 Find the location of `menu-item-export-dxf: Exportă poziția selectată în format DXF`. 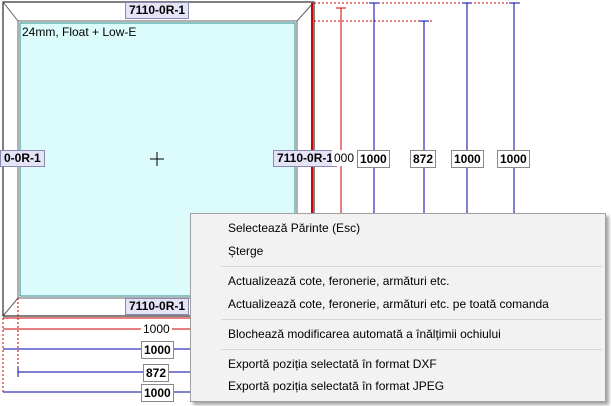

menu-item-export-dxf: Exportă poziția selectată în format DXF is located at coordinates (398, 364).